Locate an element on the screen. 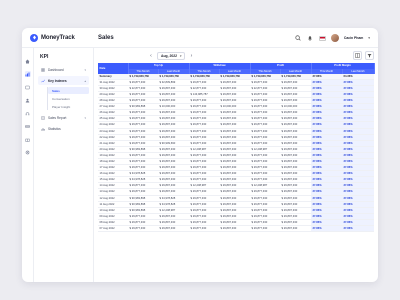  submenu-item-player-insight: Player Insight is located at coordinates (68, 106).